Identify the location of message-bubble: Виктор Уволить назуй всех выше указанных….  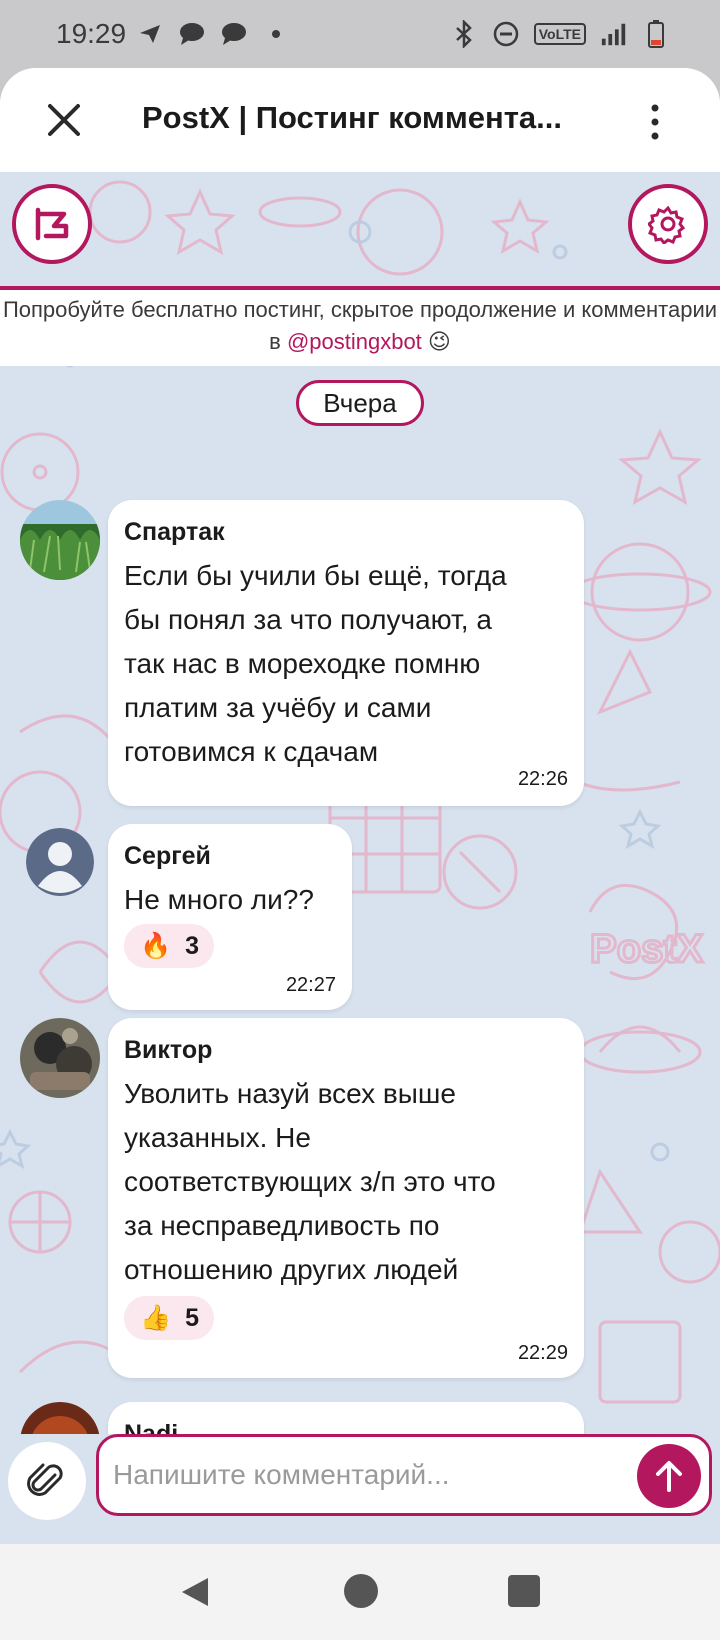
(346, 1198).